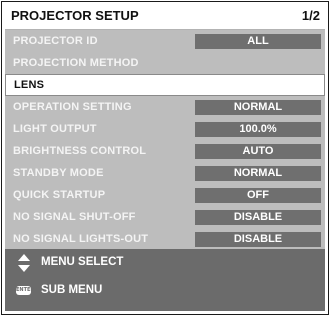 The image size is (330, 316). Describe the element at coordinates (55, 129) in the screenshot. I see `menu-item-label: LIGHT OUTPUT` at that location.